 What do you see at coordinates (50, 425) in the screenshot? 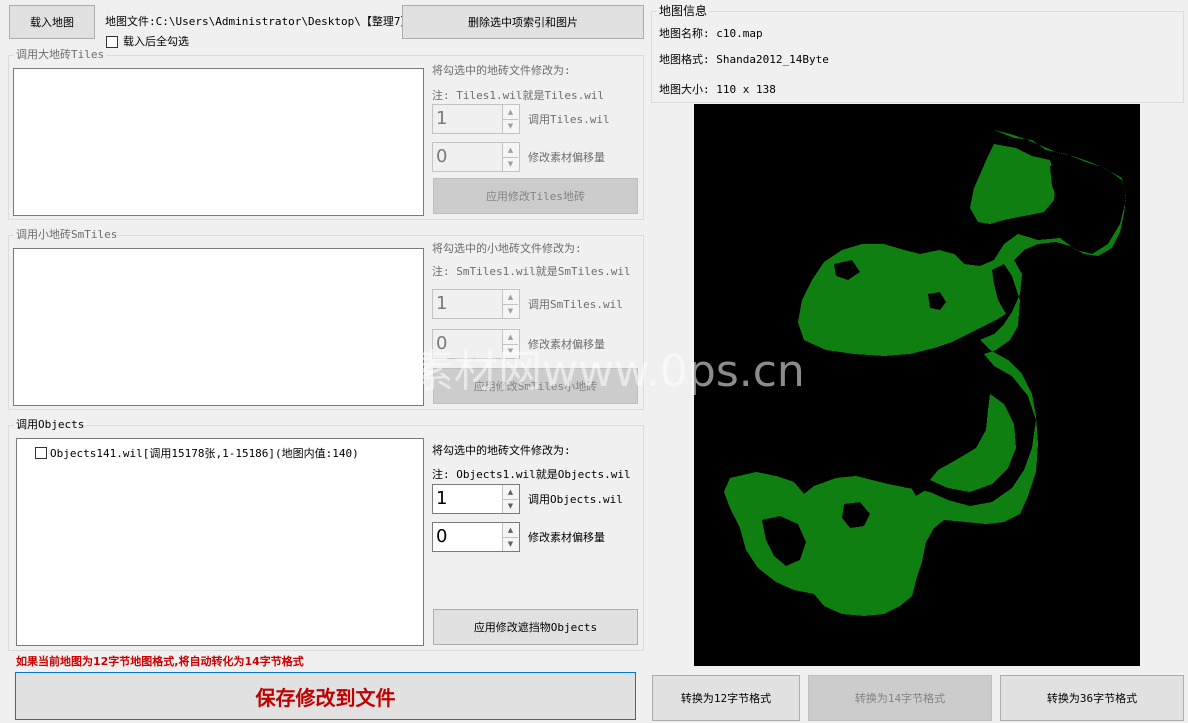
I see `objects-group-title: 调用Objects` at bounding box center [50, 425].